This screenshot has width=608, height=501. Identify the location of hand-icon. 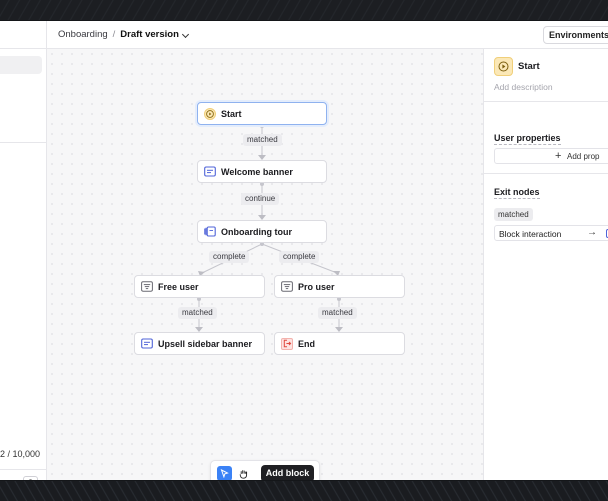
(243, 474).